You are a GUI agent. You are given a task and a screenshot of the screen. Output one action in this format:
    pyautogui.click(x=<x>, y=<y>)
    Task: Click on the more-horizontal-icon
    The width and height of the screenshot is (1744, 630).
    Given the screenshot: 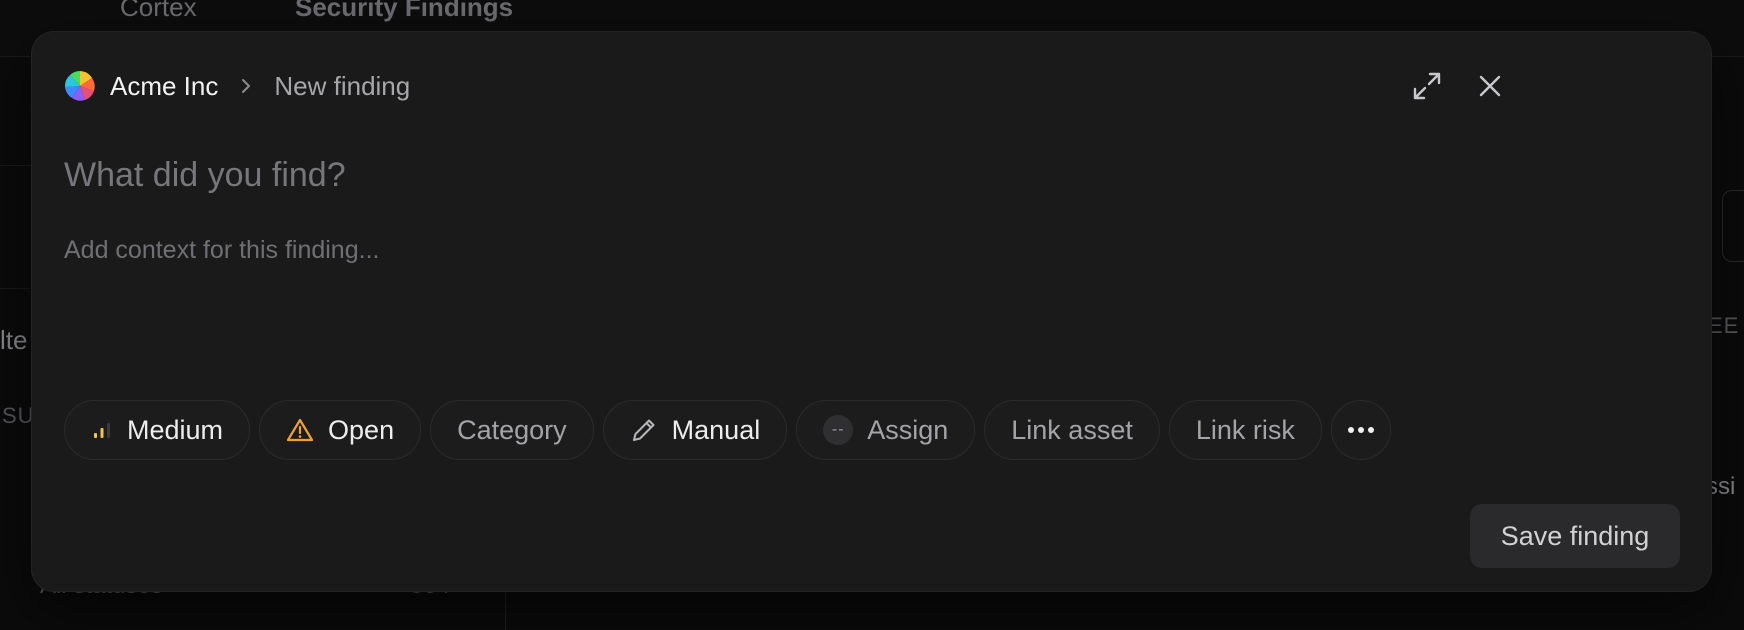 What is the action you would take?
    pyautogui.click(x=1360, y=430)
    